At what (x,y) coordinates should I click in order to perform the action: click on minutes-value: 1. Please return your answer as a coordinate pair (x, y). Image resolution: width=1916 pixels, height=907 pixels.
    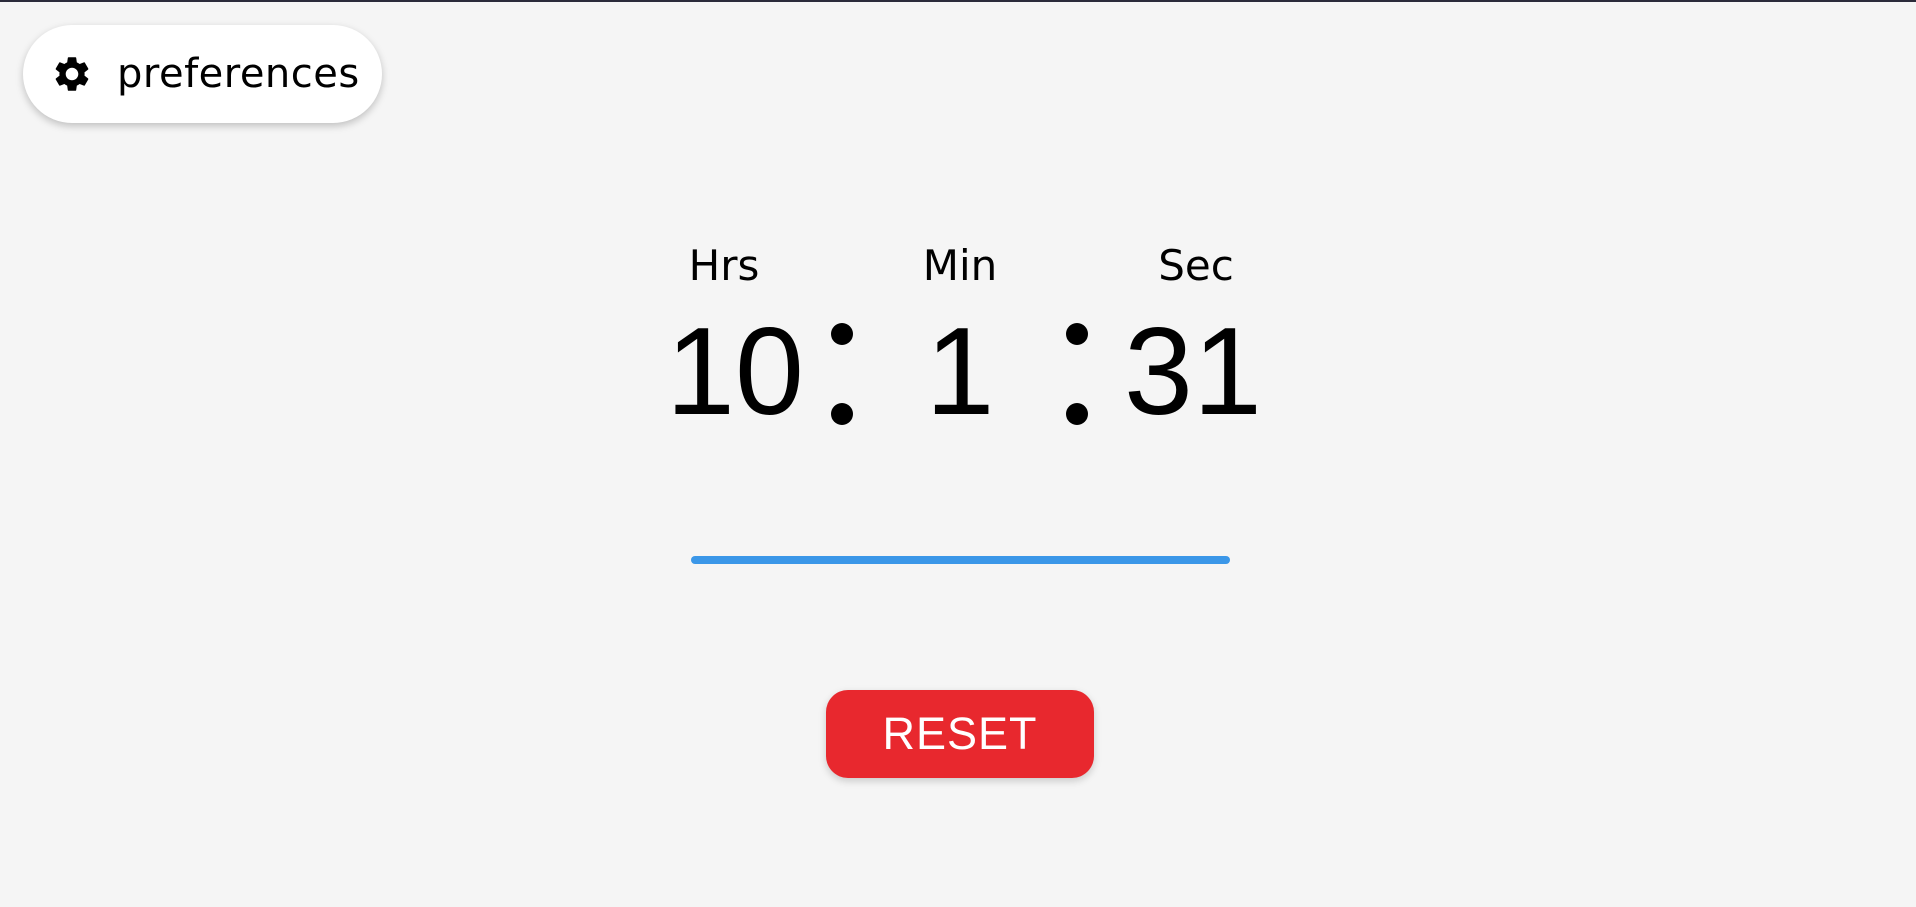
    Looking at the image, I should click on (960, 372).